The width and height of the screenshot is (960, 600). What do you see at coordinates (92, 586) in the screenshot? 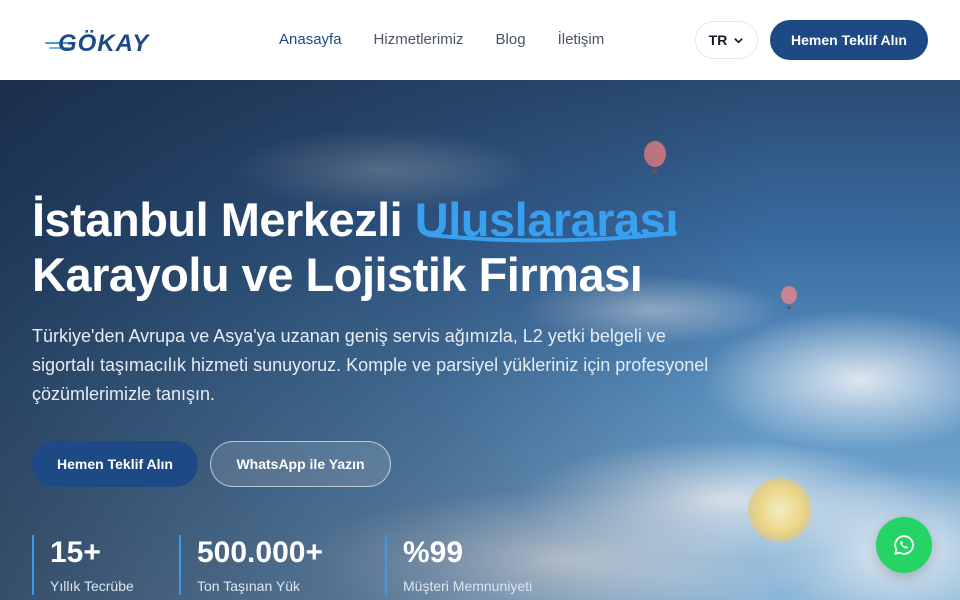
I see `stat-label: Yıllık Tecrübe` at bounding box center [92, 586].